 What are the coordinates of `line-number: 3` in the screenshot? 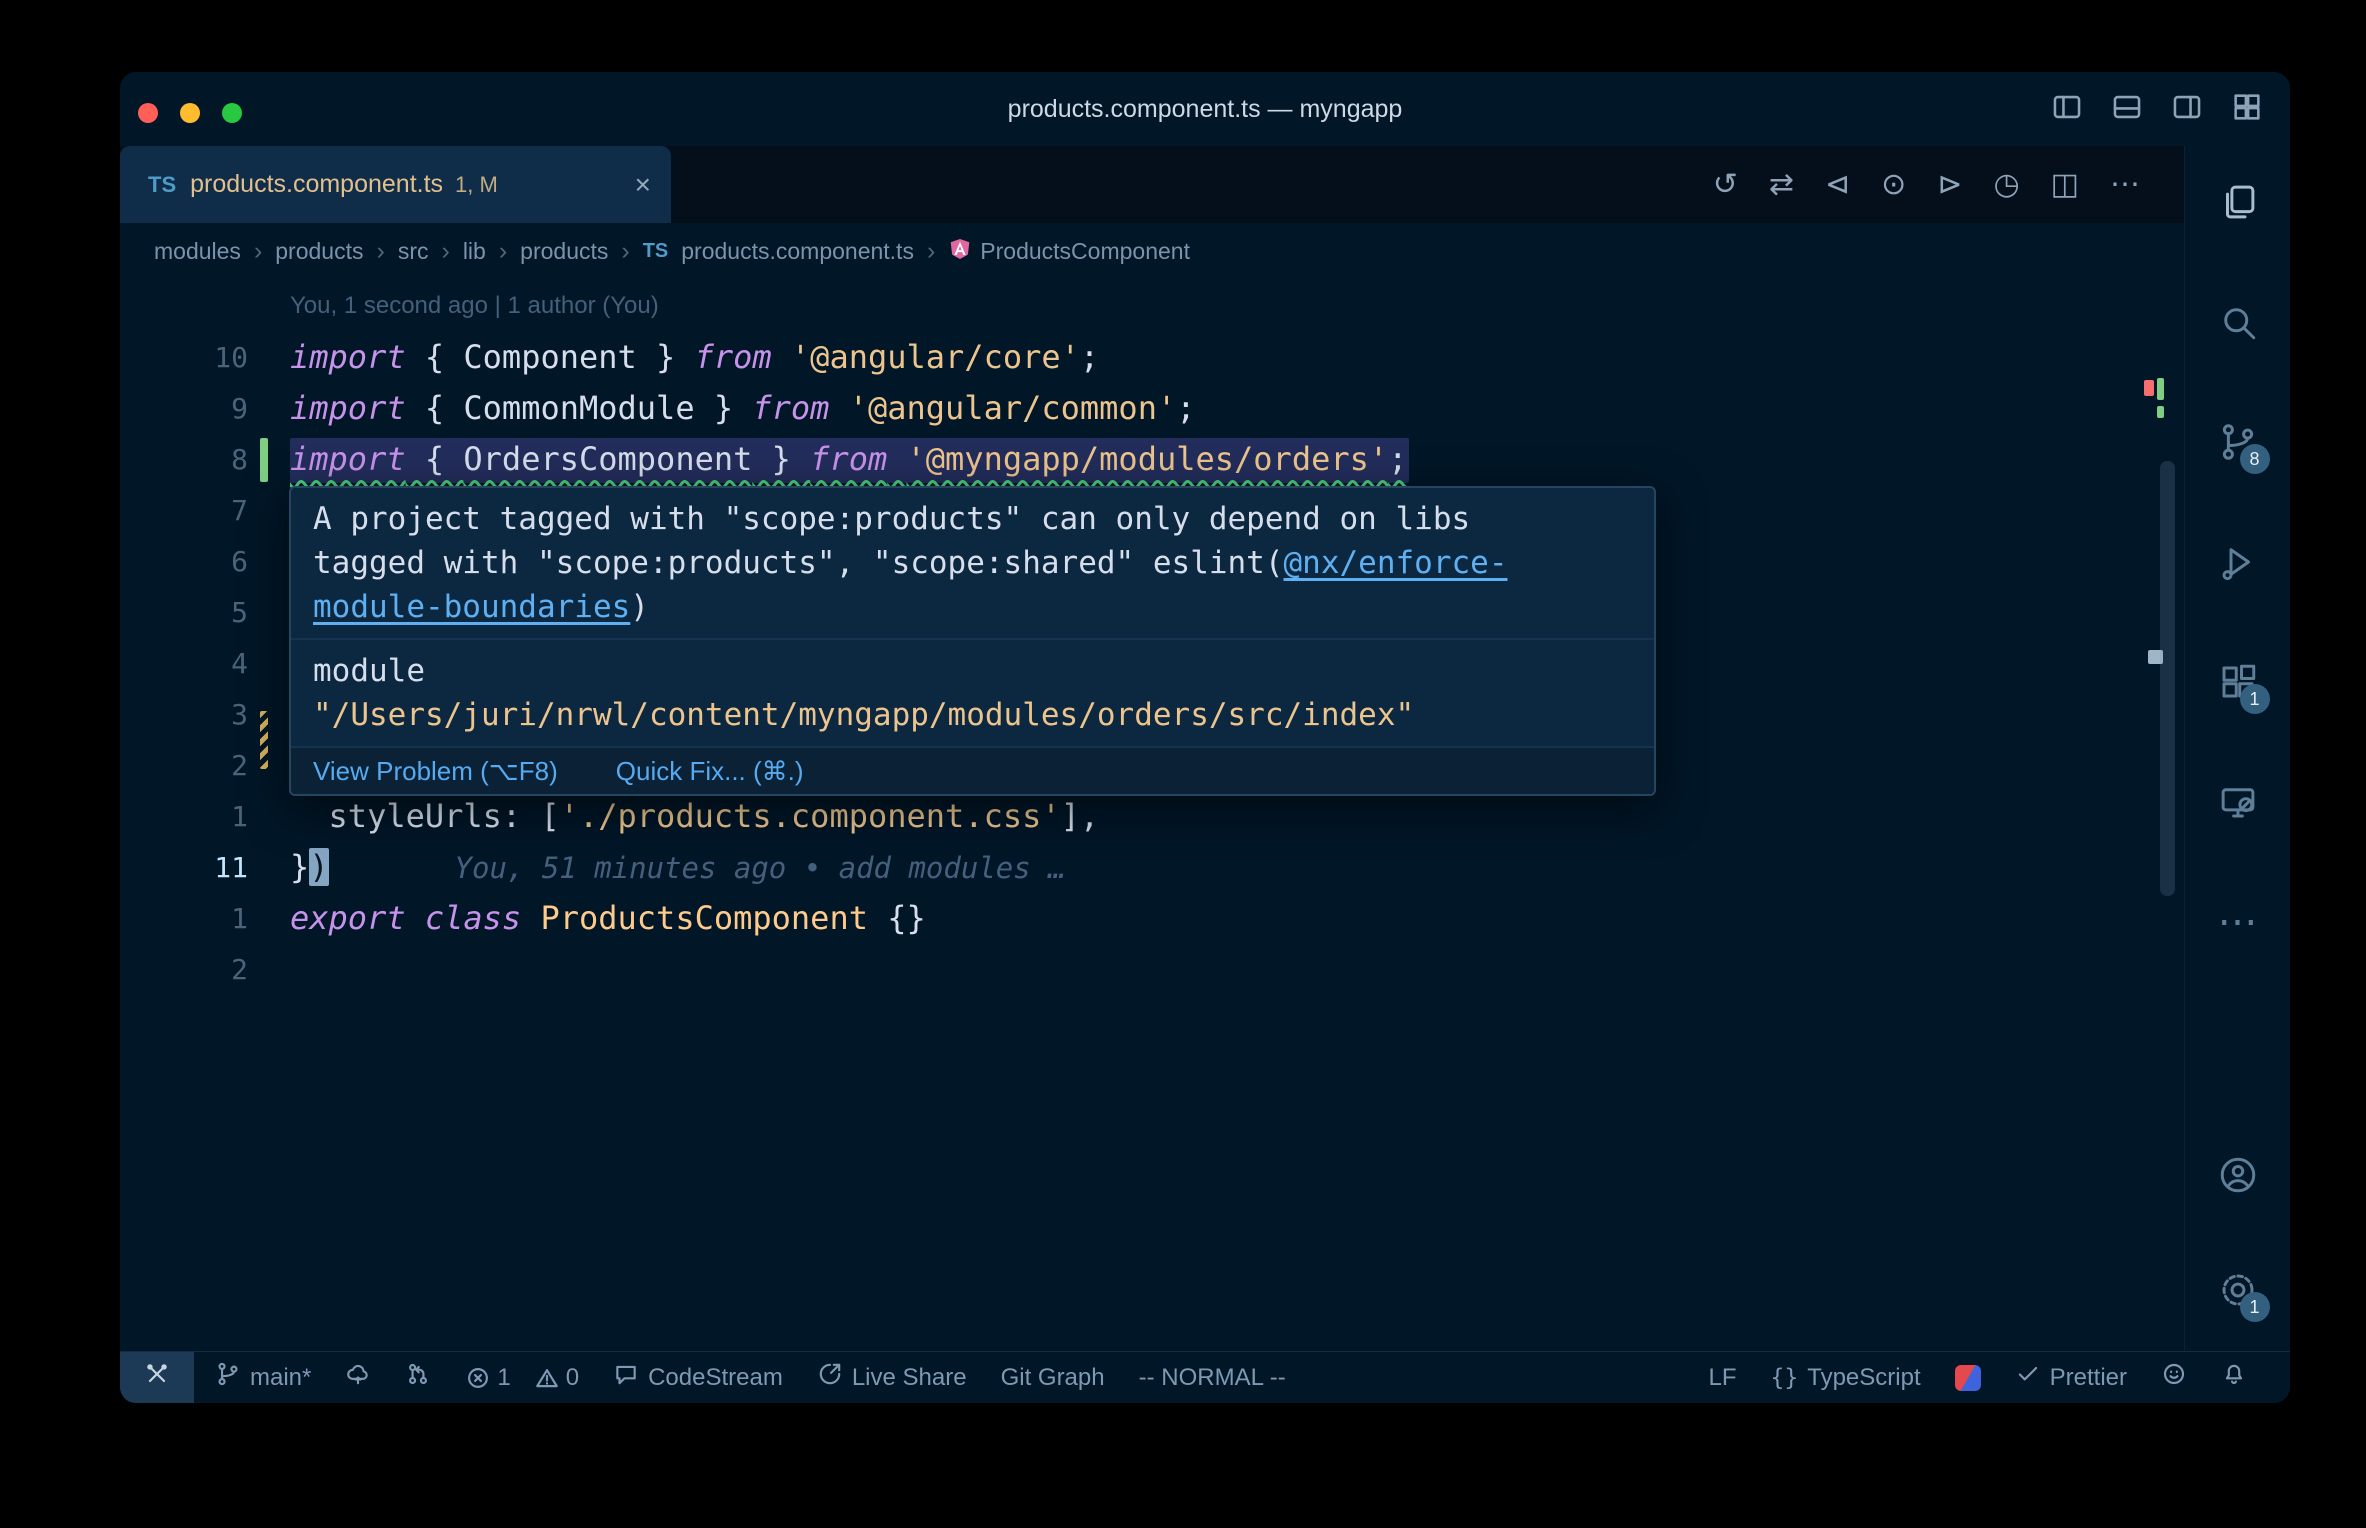 It's located at (239, 714).